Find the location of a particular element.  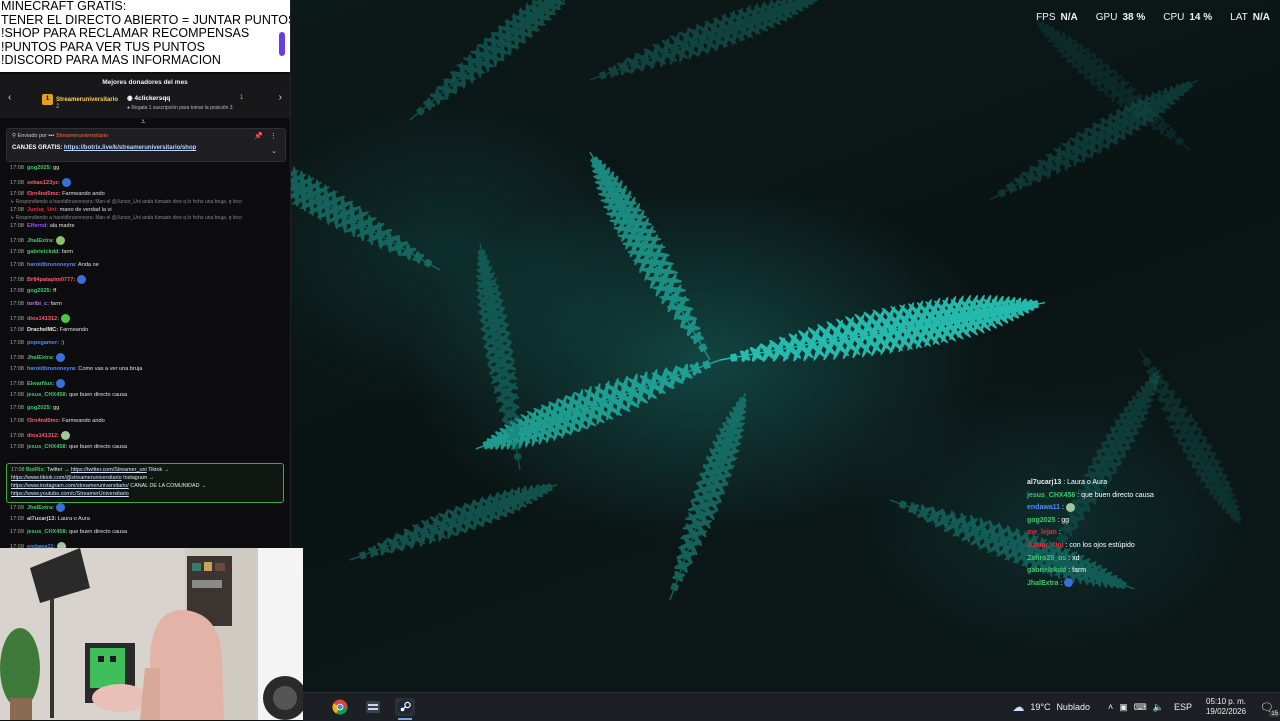

chevron-down-icon: ⌄ is located at coordinates (274, 151).